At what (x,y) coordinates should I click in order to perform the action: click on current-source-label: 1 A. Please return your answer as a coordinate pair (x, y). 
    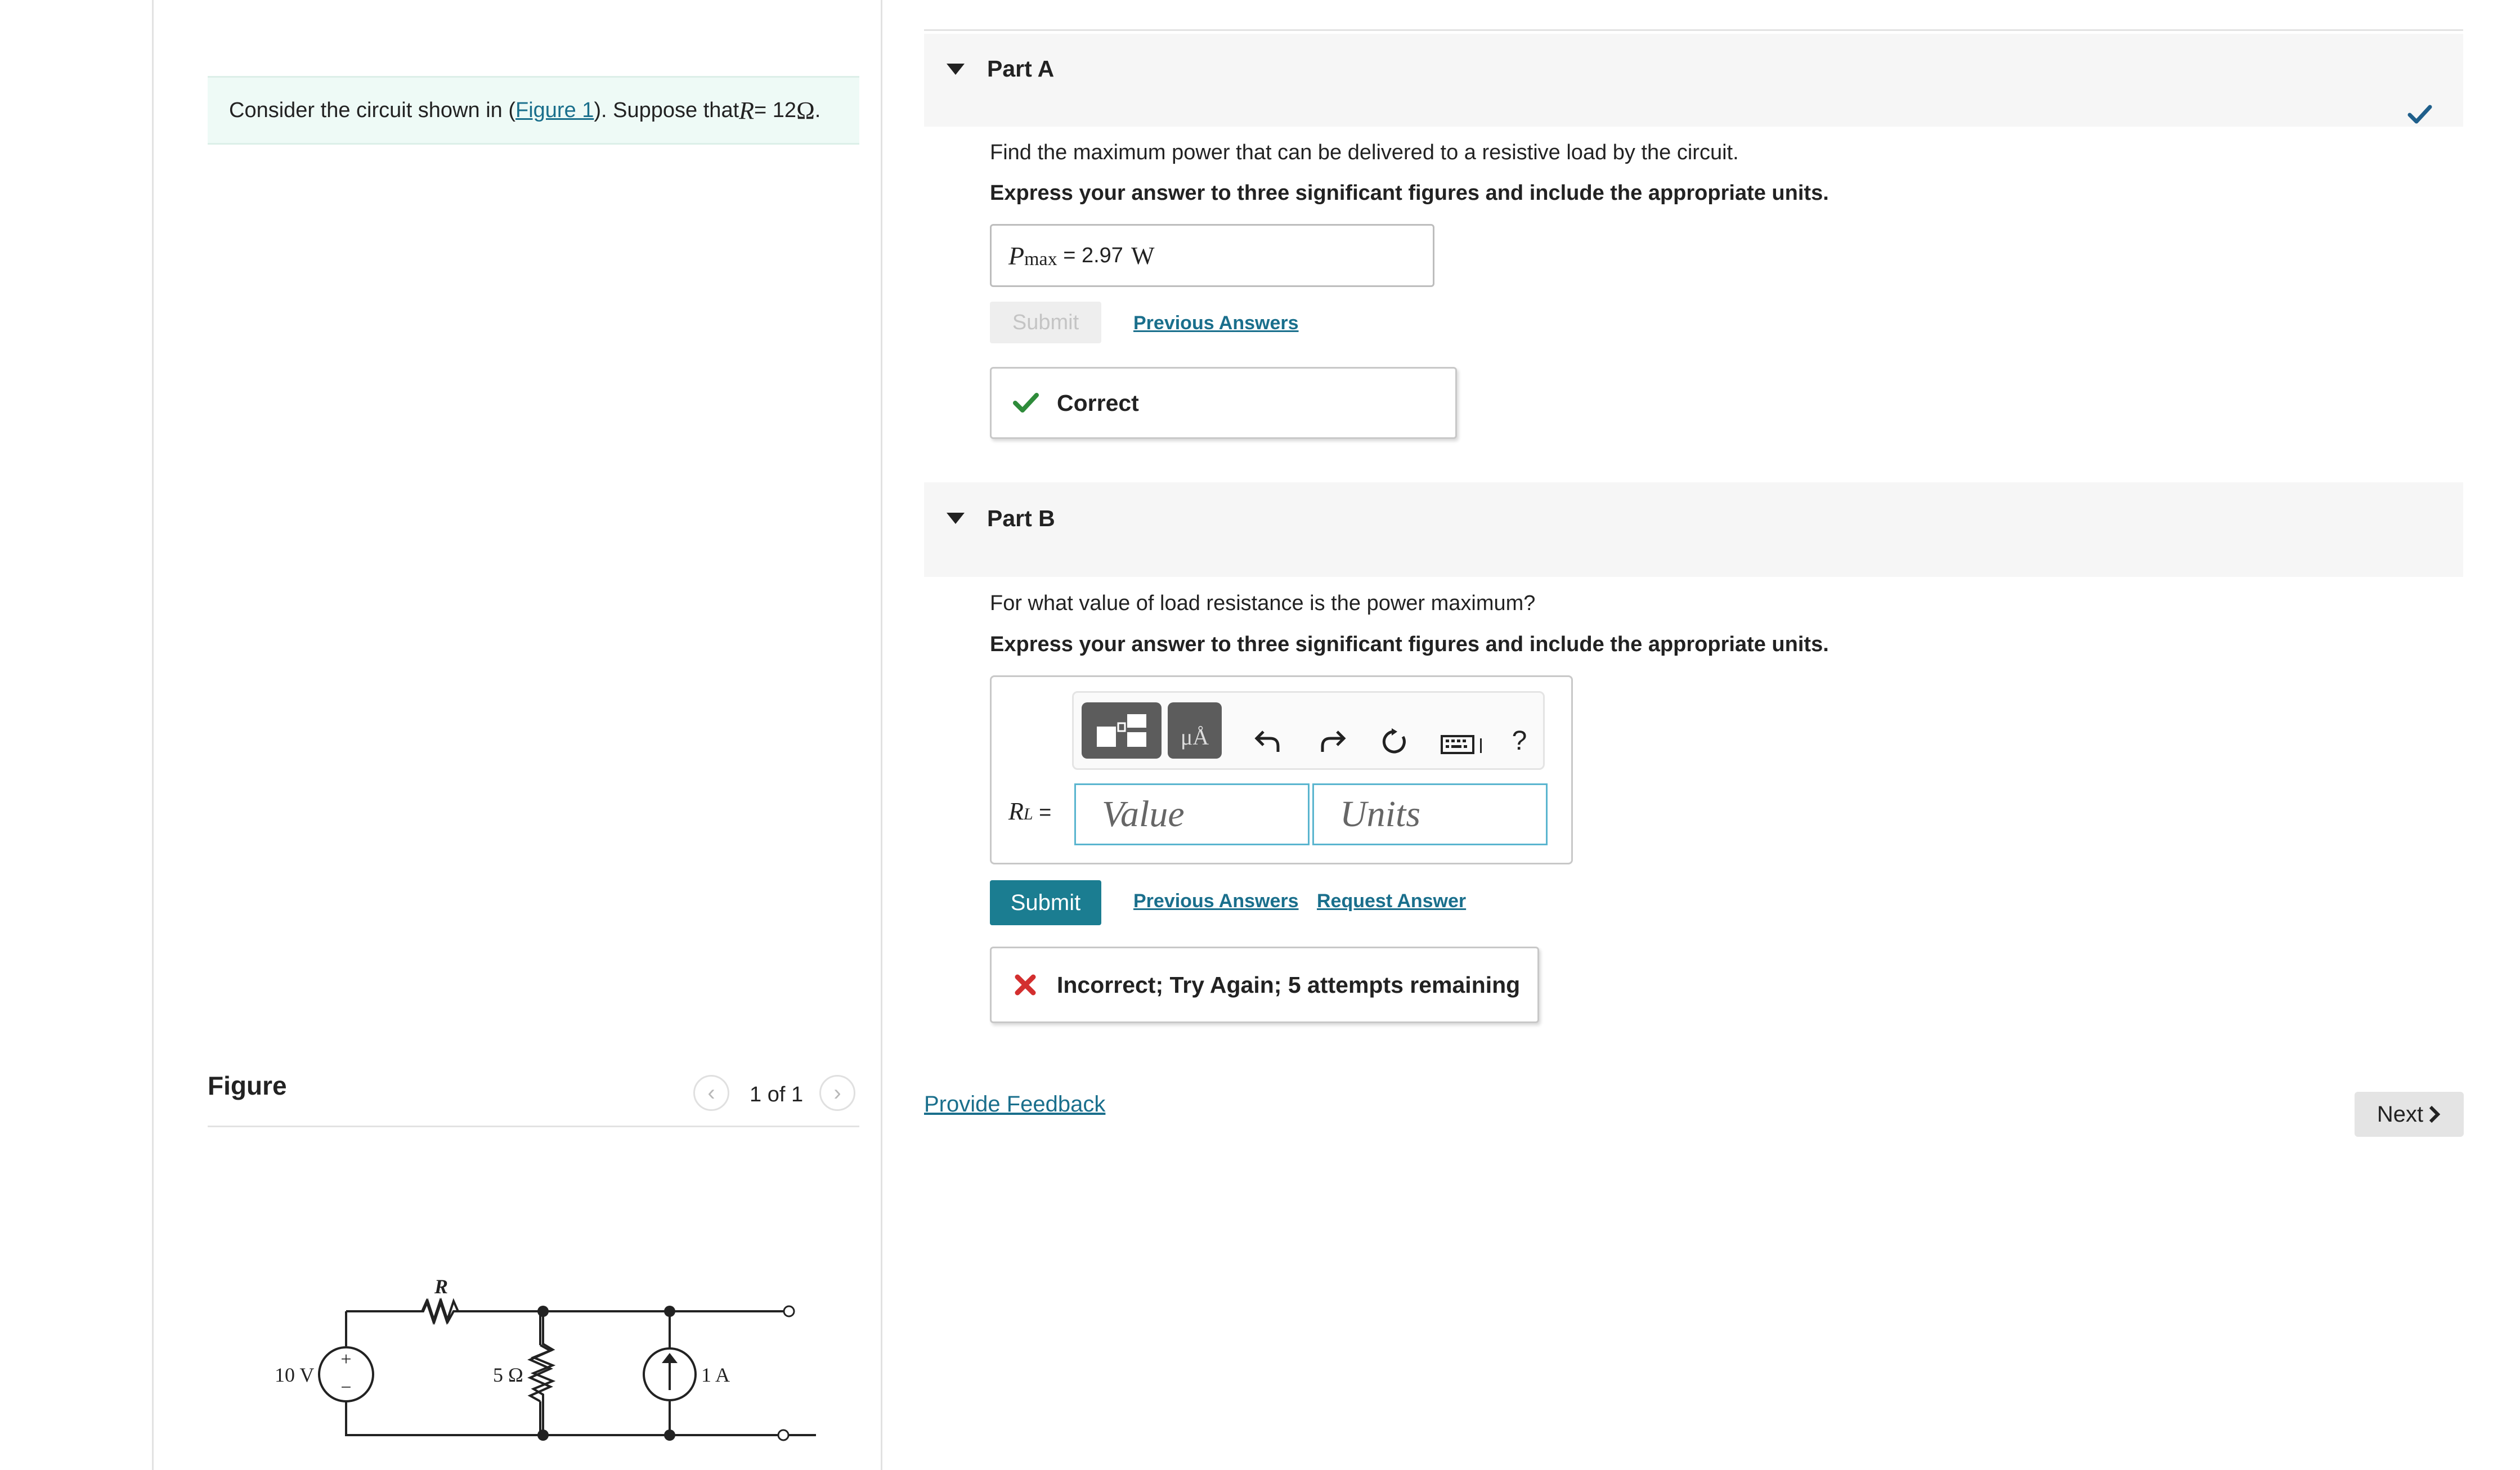
    Looking at the image, I should click on (715, 1375).